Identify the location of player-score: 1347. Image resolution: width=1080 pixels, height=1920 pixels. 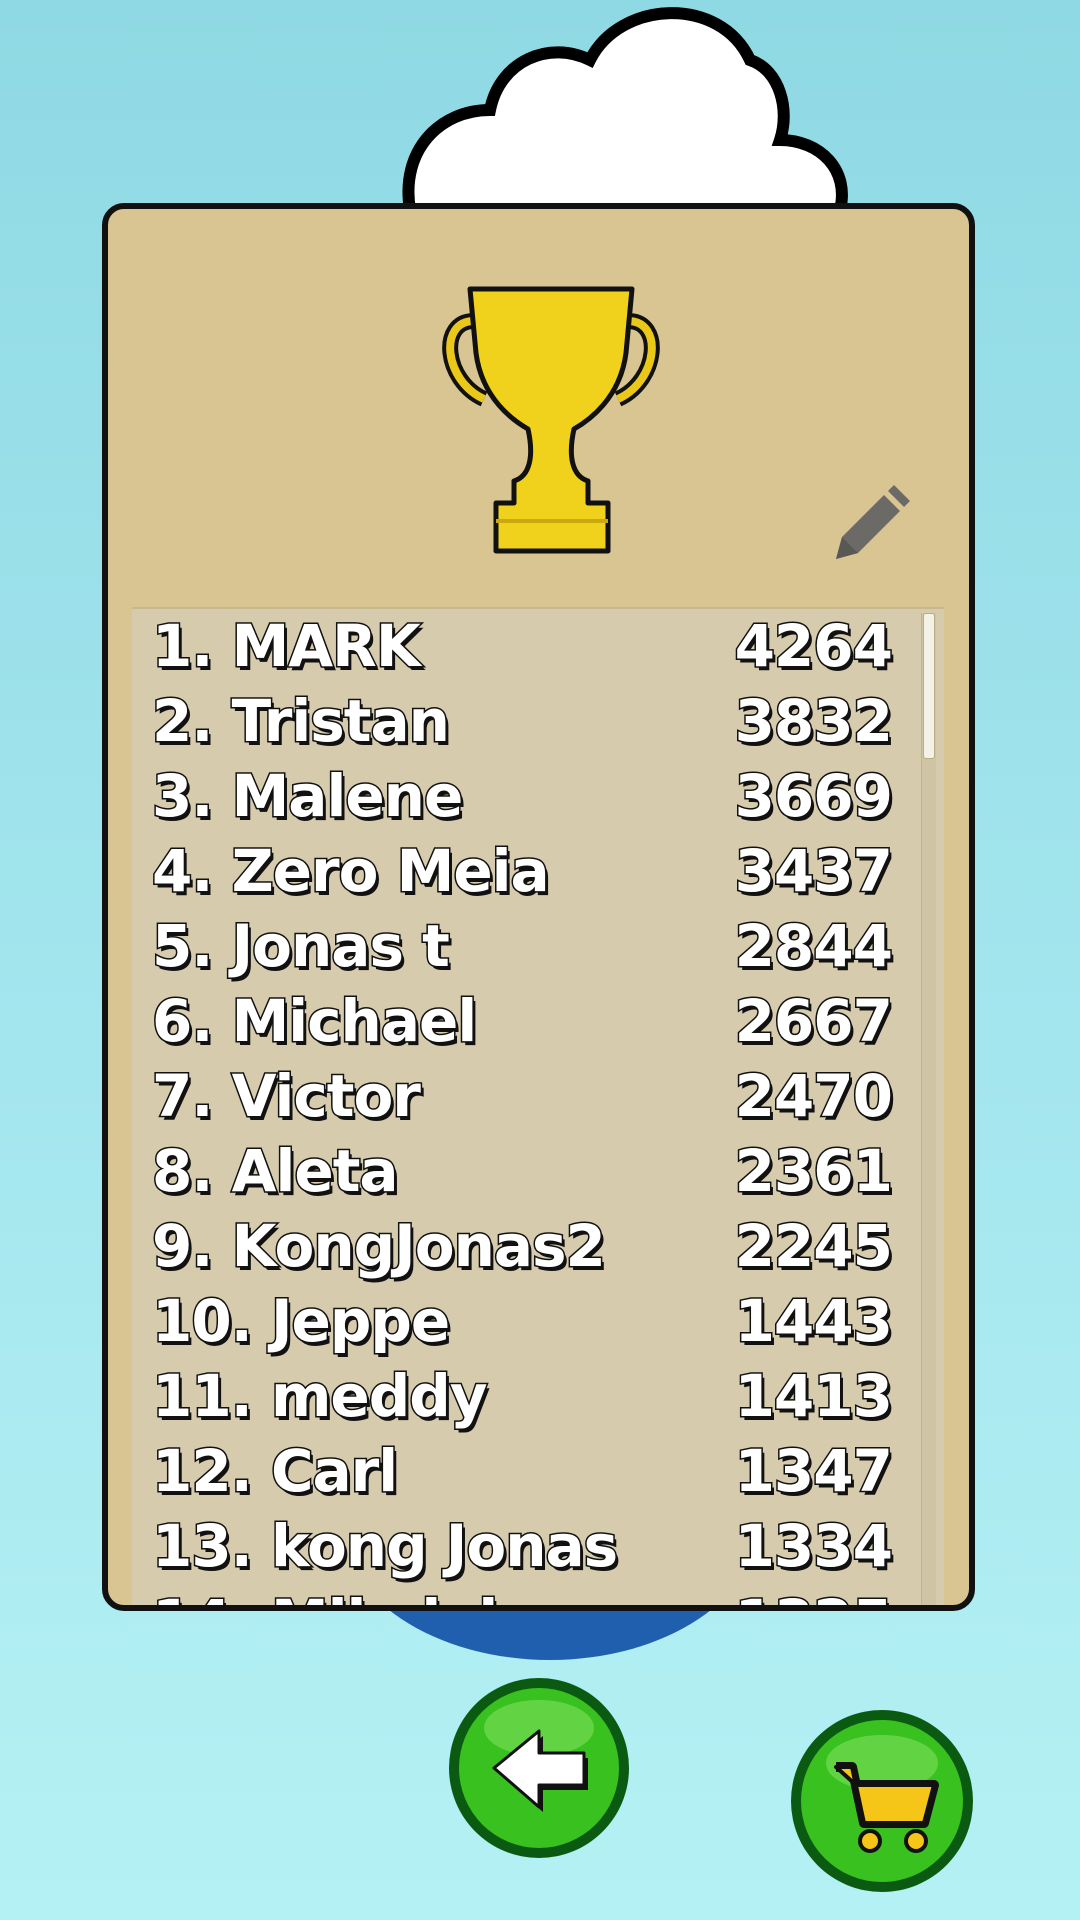
(813, 1471).